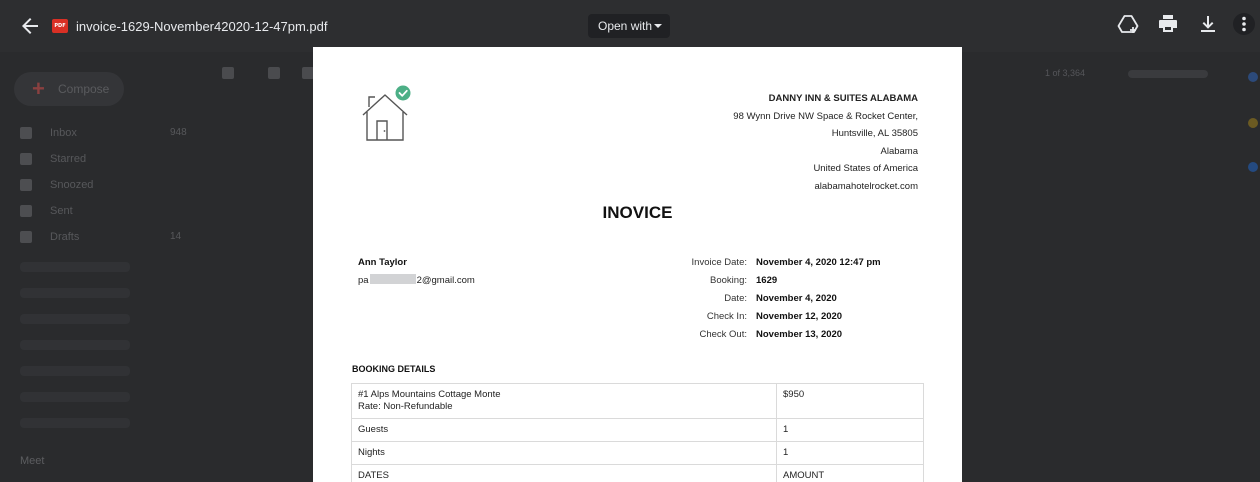 Image resolution: width=1260 pixels, height=482 pixels. Describe the element at coordinates (564, 453) in the screenshot. I see `table-cell: Nights` at that location.